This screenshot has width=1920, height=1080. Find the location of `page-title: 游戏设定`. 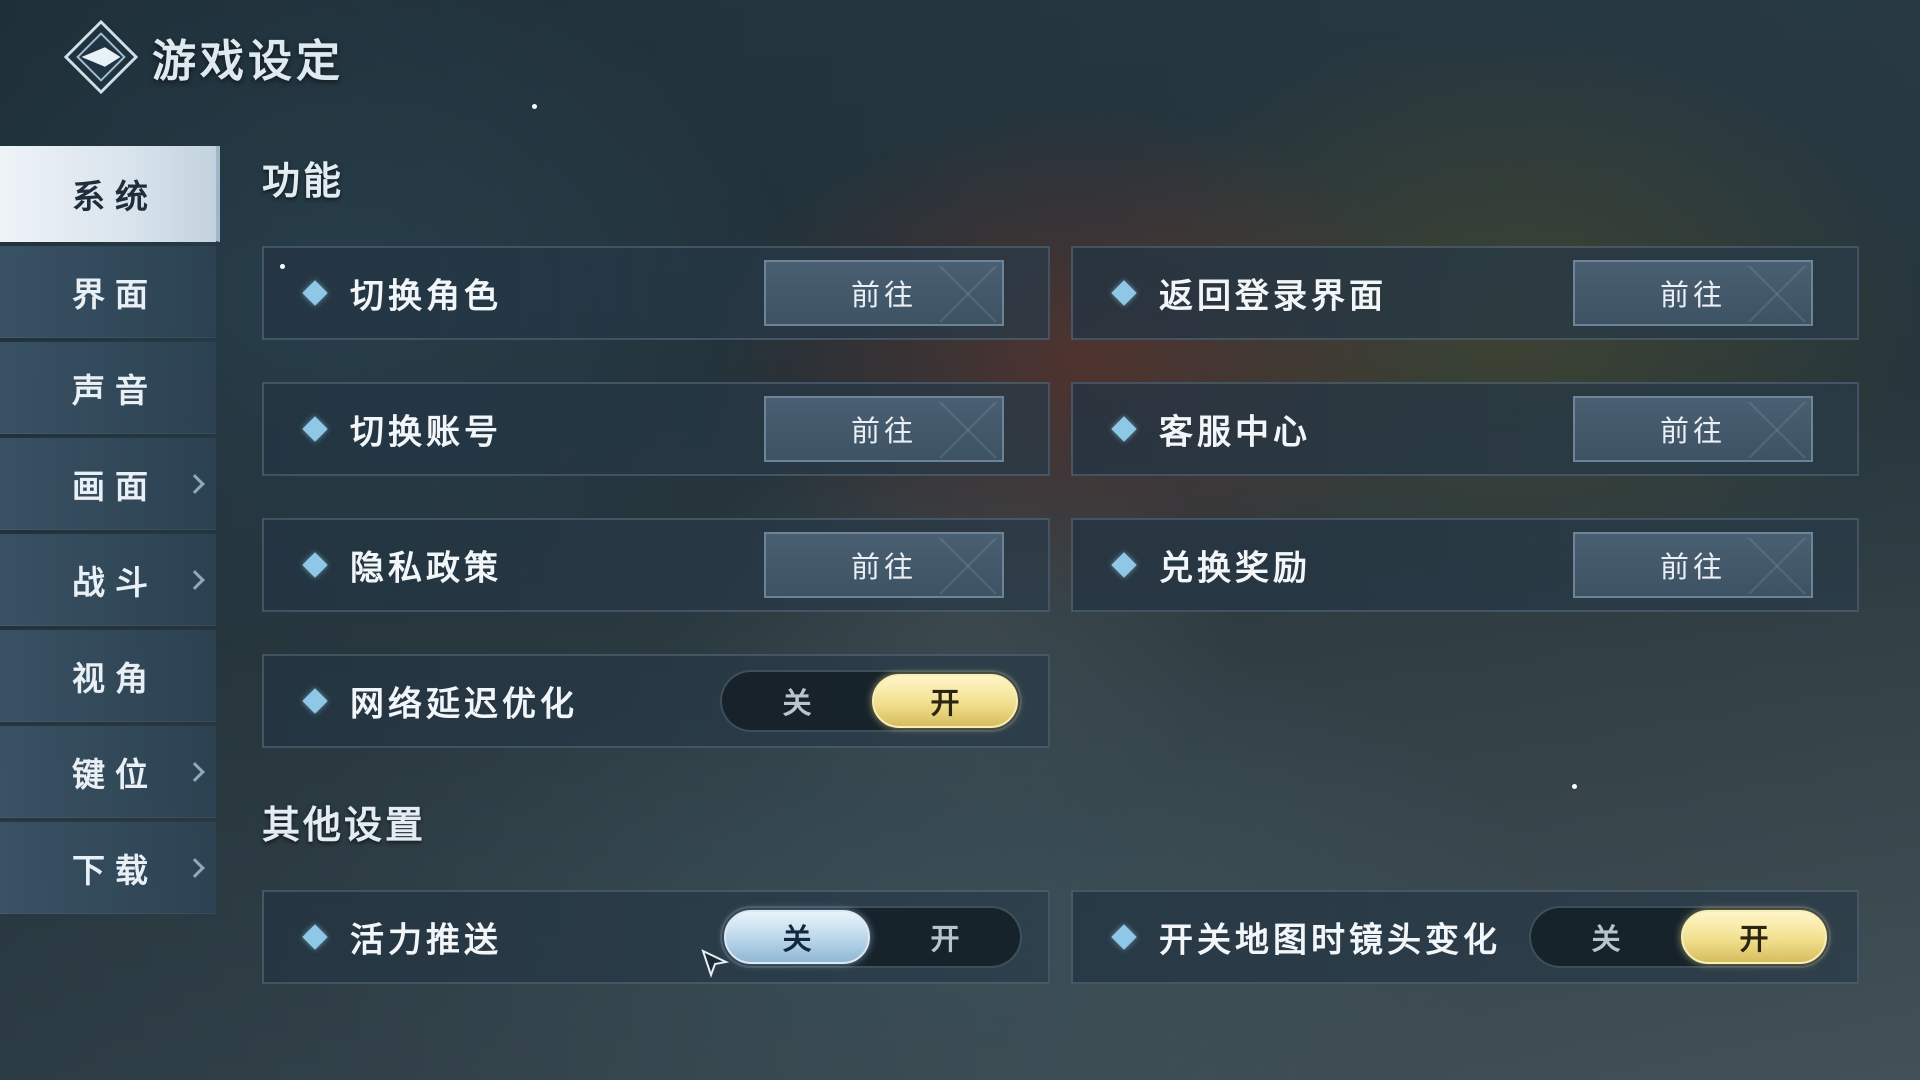

page-title: 游戏设定 is located at coordinates (248, 61).